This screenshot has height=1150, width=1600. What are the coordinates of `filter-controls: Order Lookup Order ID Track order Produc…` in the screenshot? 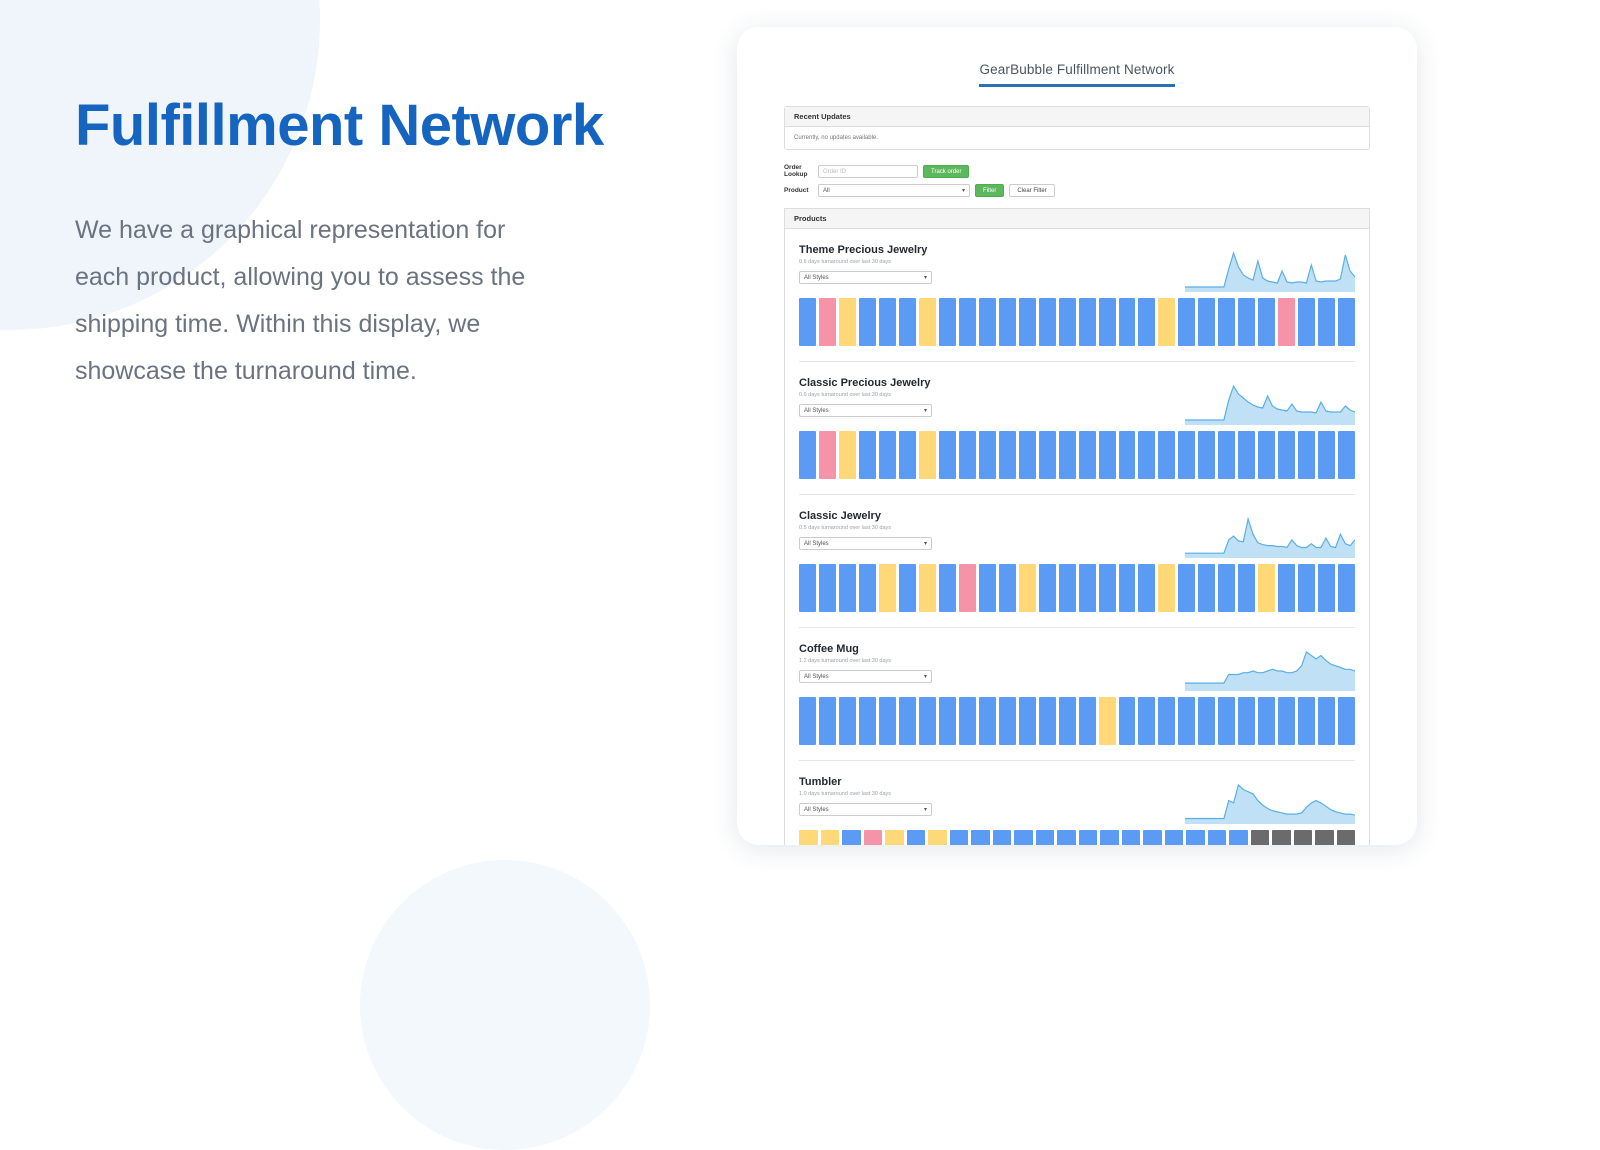 It's located at (1077, 180).